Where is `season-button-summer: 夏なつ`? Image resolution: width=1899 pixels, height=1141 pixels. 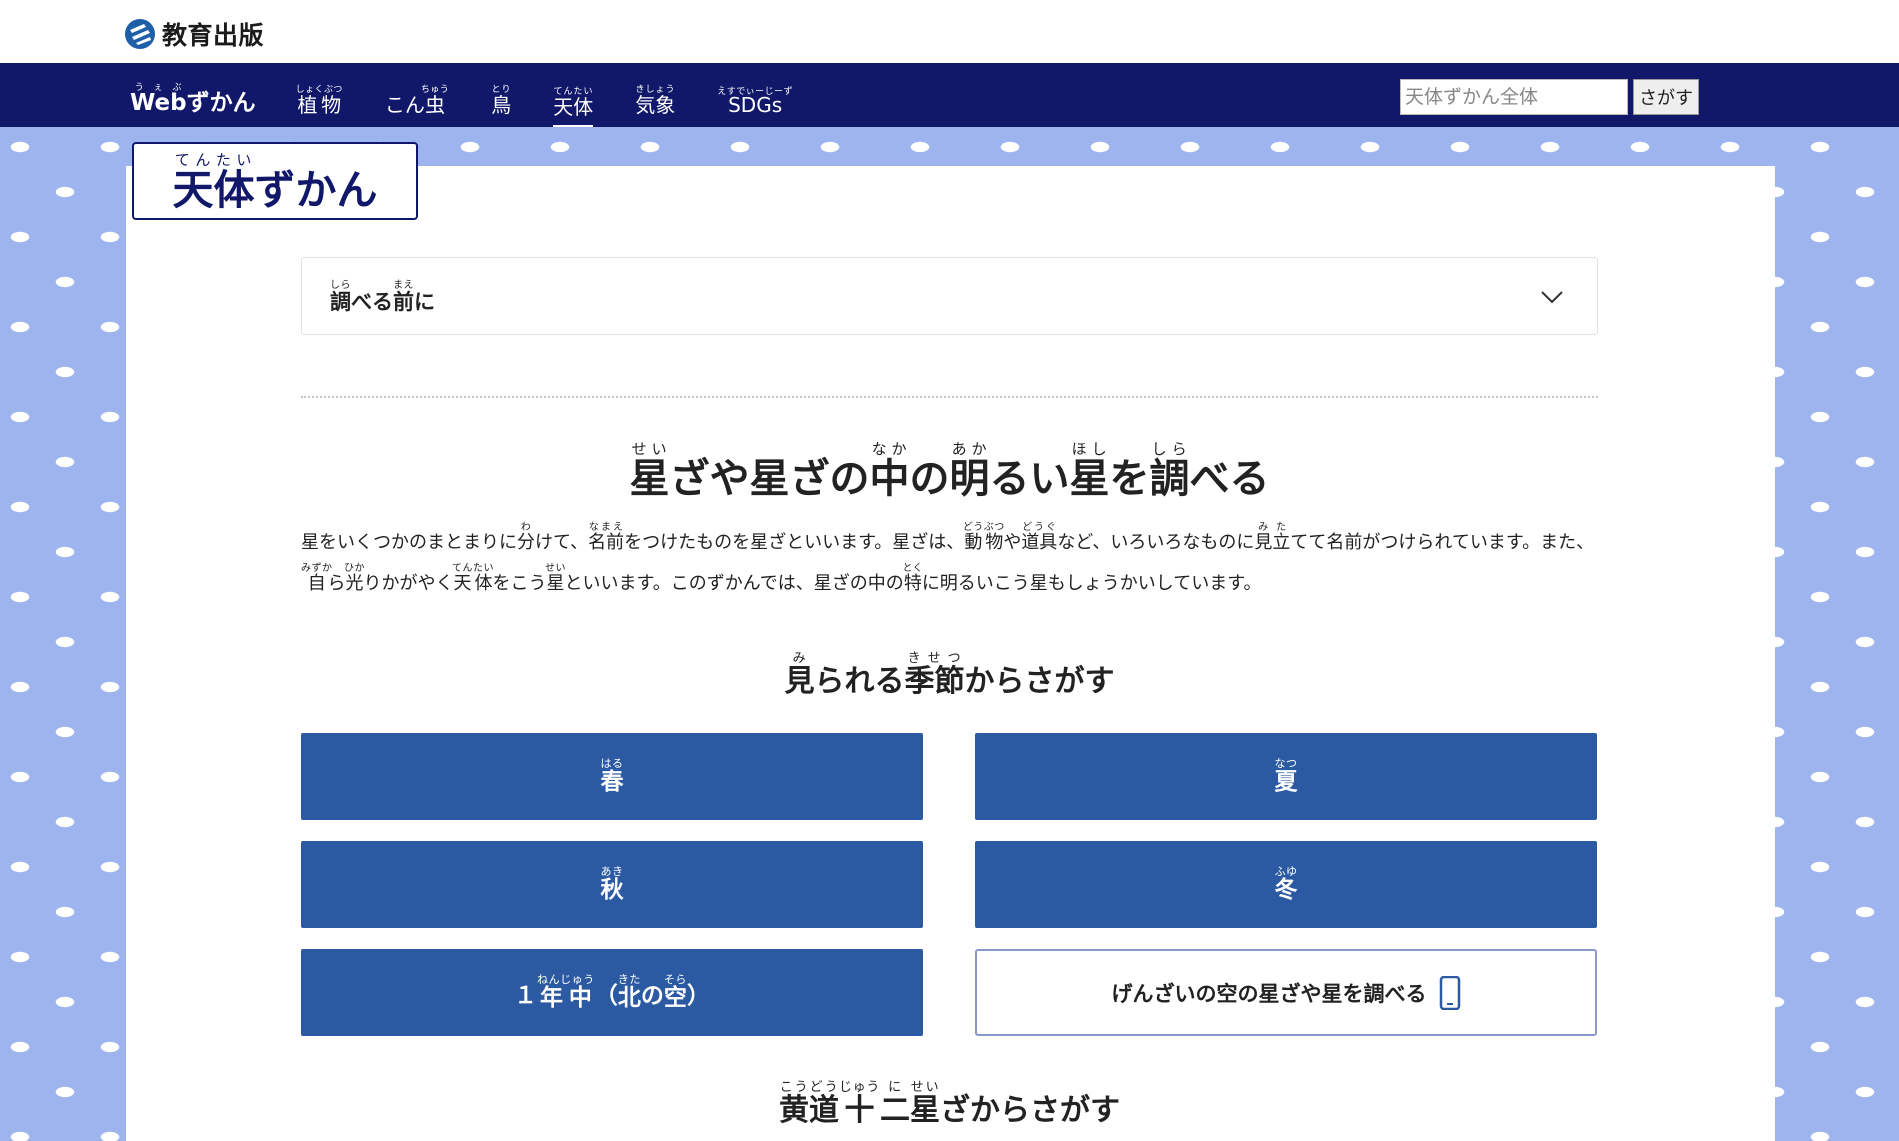 season-button-summer: 夏なつ is located at coordinates (1286, 776).